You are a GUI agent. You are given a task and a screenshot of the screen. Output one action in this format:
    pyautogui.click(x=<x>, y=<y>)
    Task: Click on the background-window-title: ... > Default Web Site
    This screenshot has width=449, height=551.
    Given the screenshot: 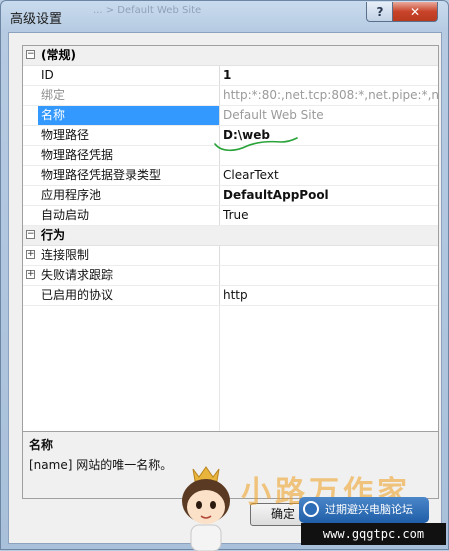 What is the action you would take?
    pyautogui.click(x=147, y=10)
    